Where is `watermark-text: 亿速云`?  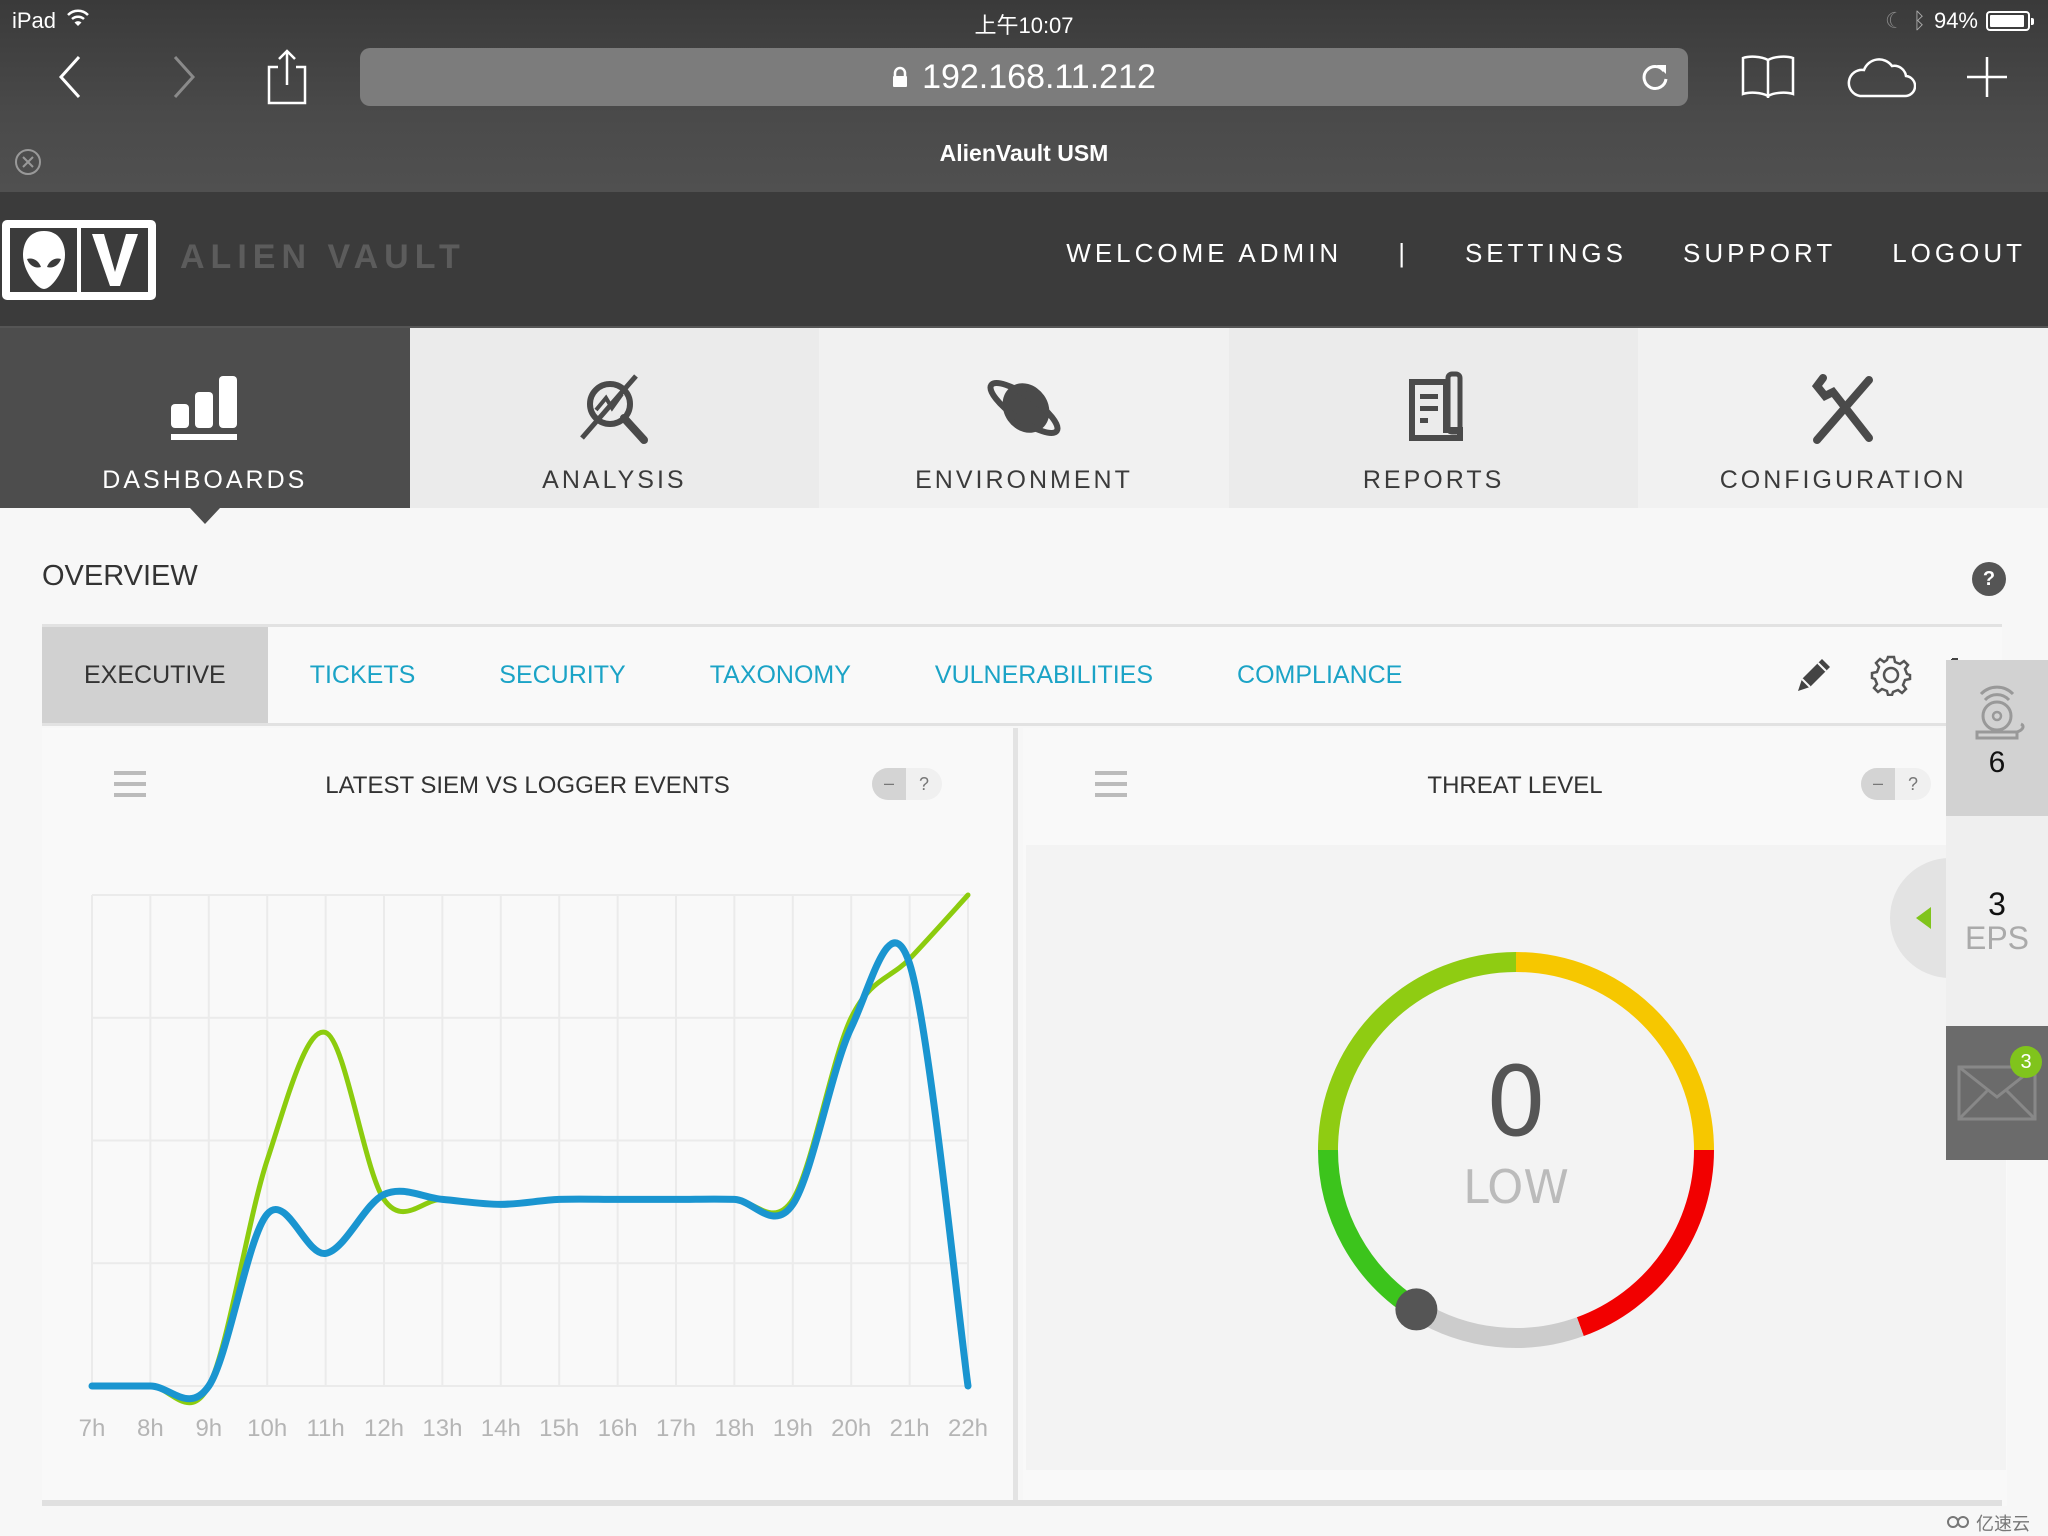 watermark-text: 亿速云 is located at coordinates (2003, 1524).